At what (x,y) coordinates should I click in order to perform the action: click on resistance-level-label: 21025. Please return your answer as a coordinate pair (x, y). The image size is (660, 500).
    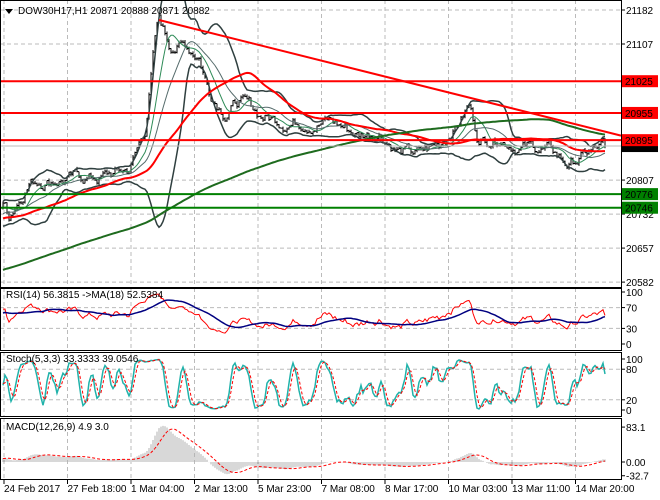
    Looking at the image, I should click on (639, 82).